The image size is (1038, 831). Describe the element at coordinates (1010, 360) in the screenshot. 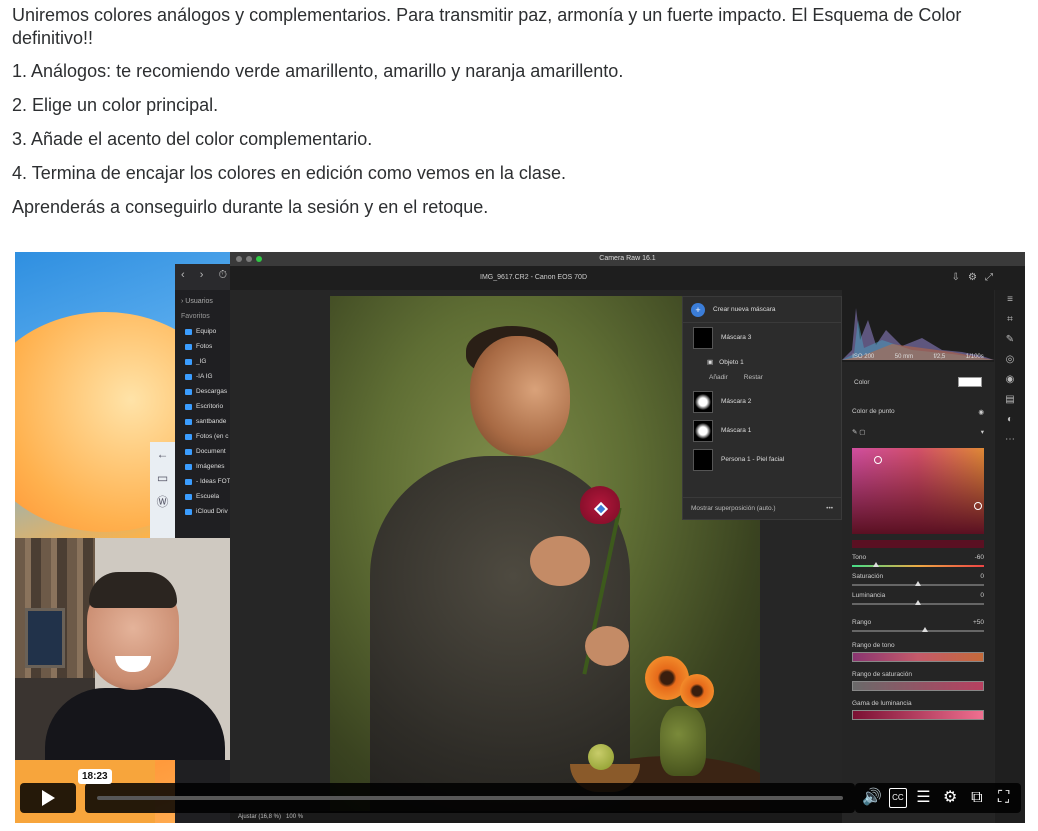

I see `mask-icon: ◎` at that location.